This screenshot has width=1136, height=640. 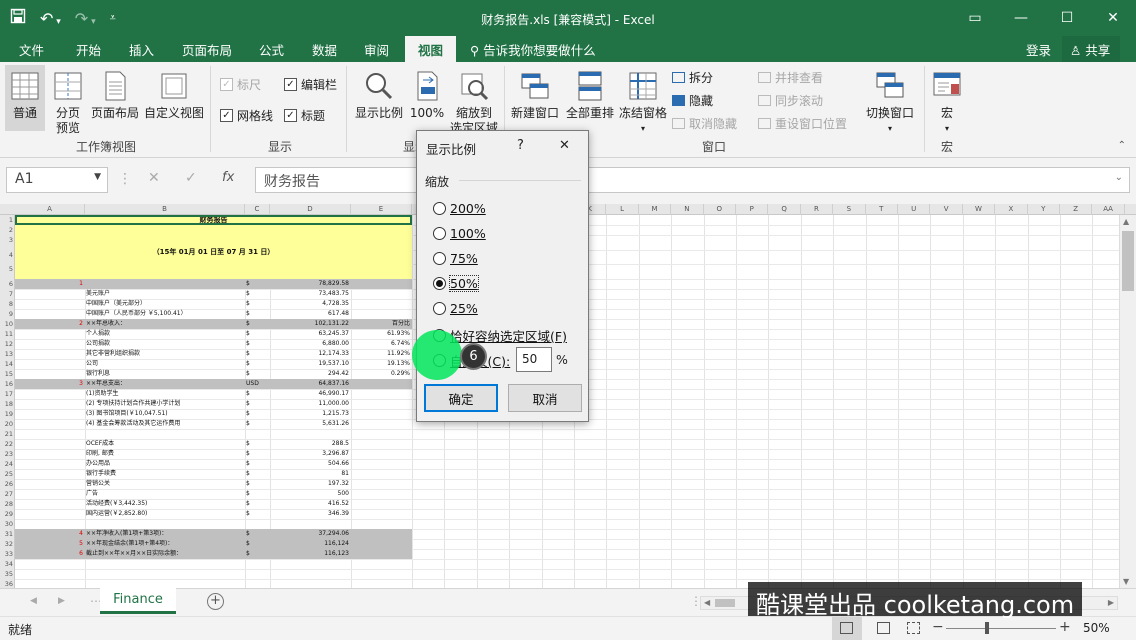 I want to click on ribbon-display-options-icon: ▭, so click(x=975, y=18).